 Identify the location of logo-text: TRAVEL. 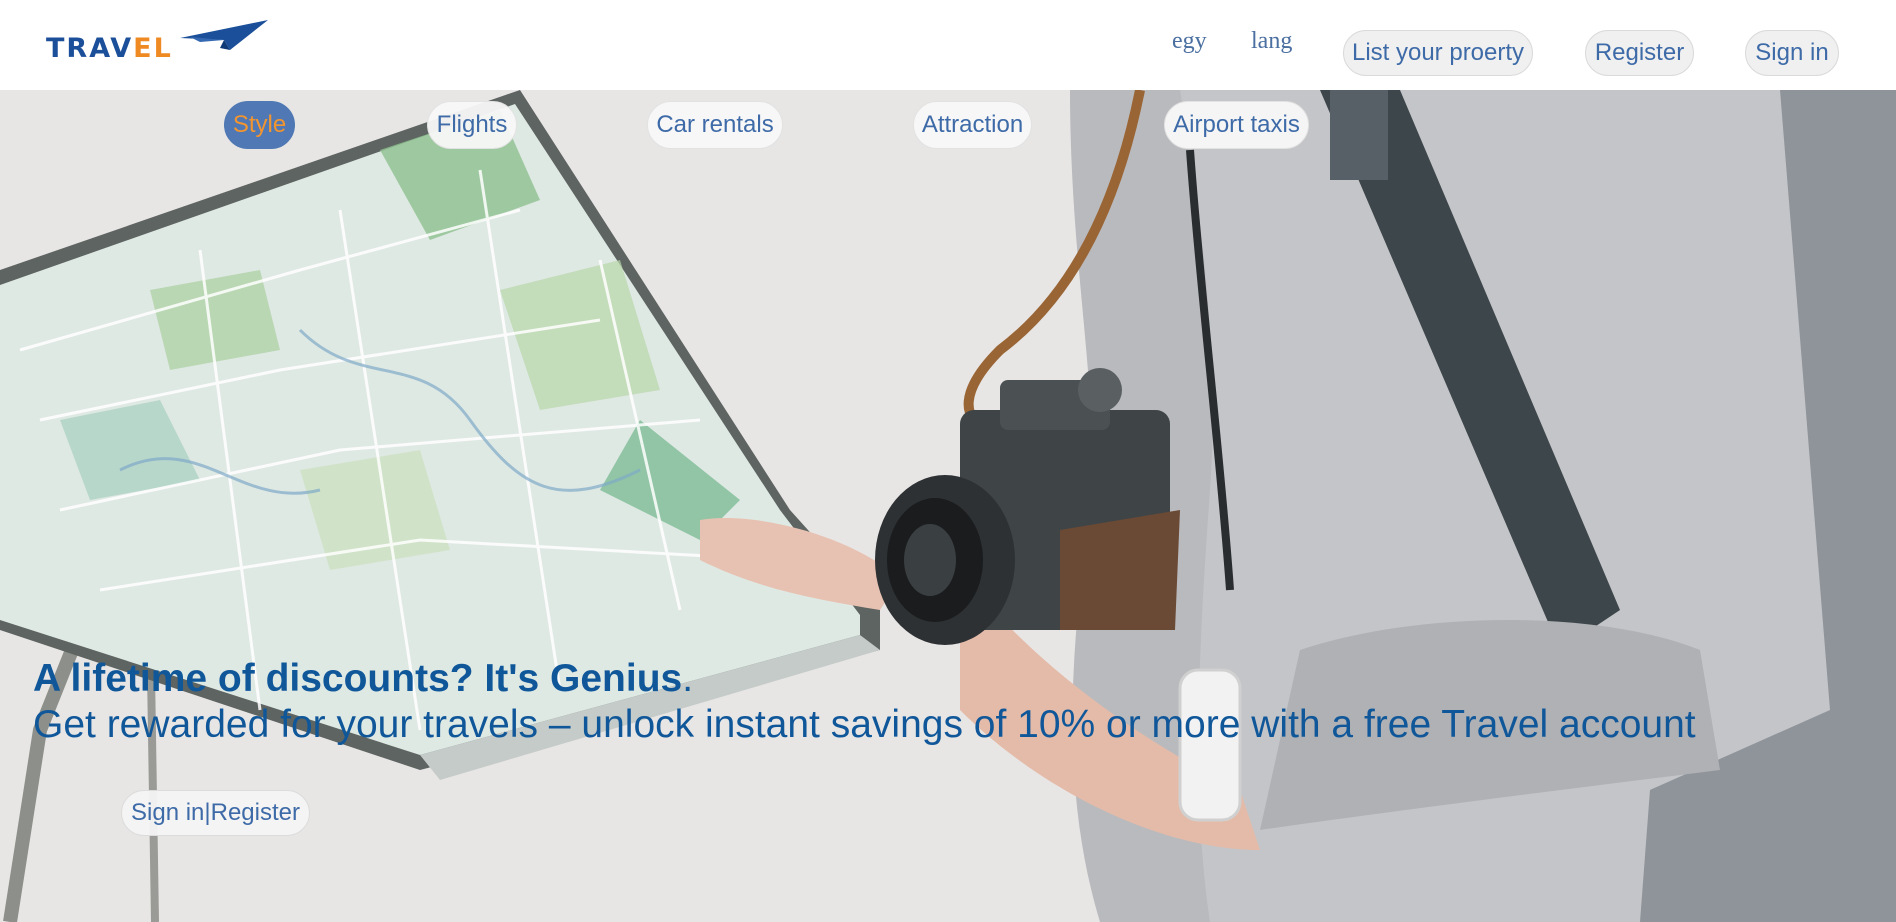
(109, 48).